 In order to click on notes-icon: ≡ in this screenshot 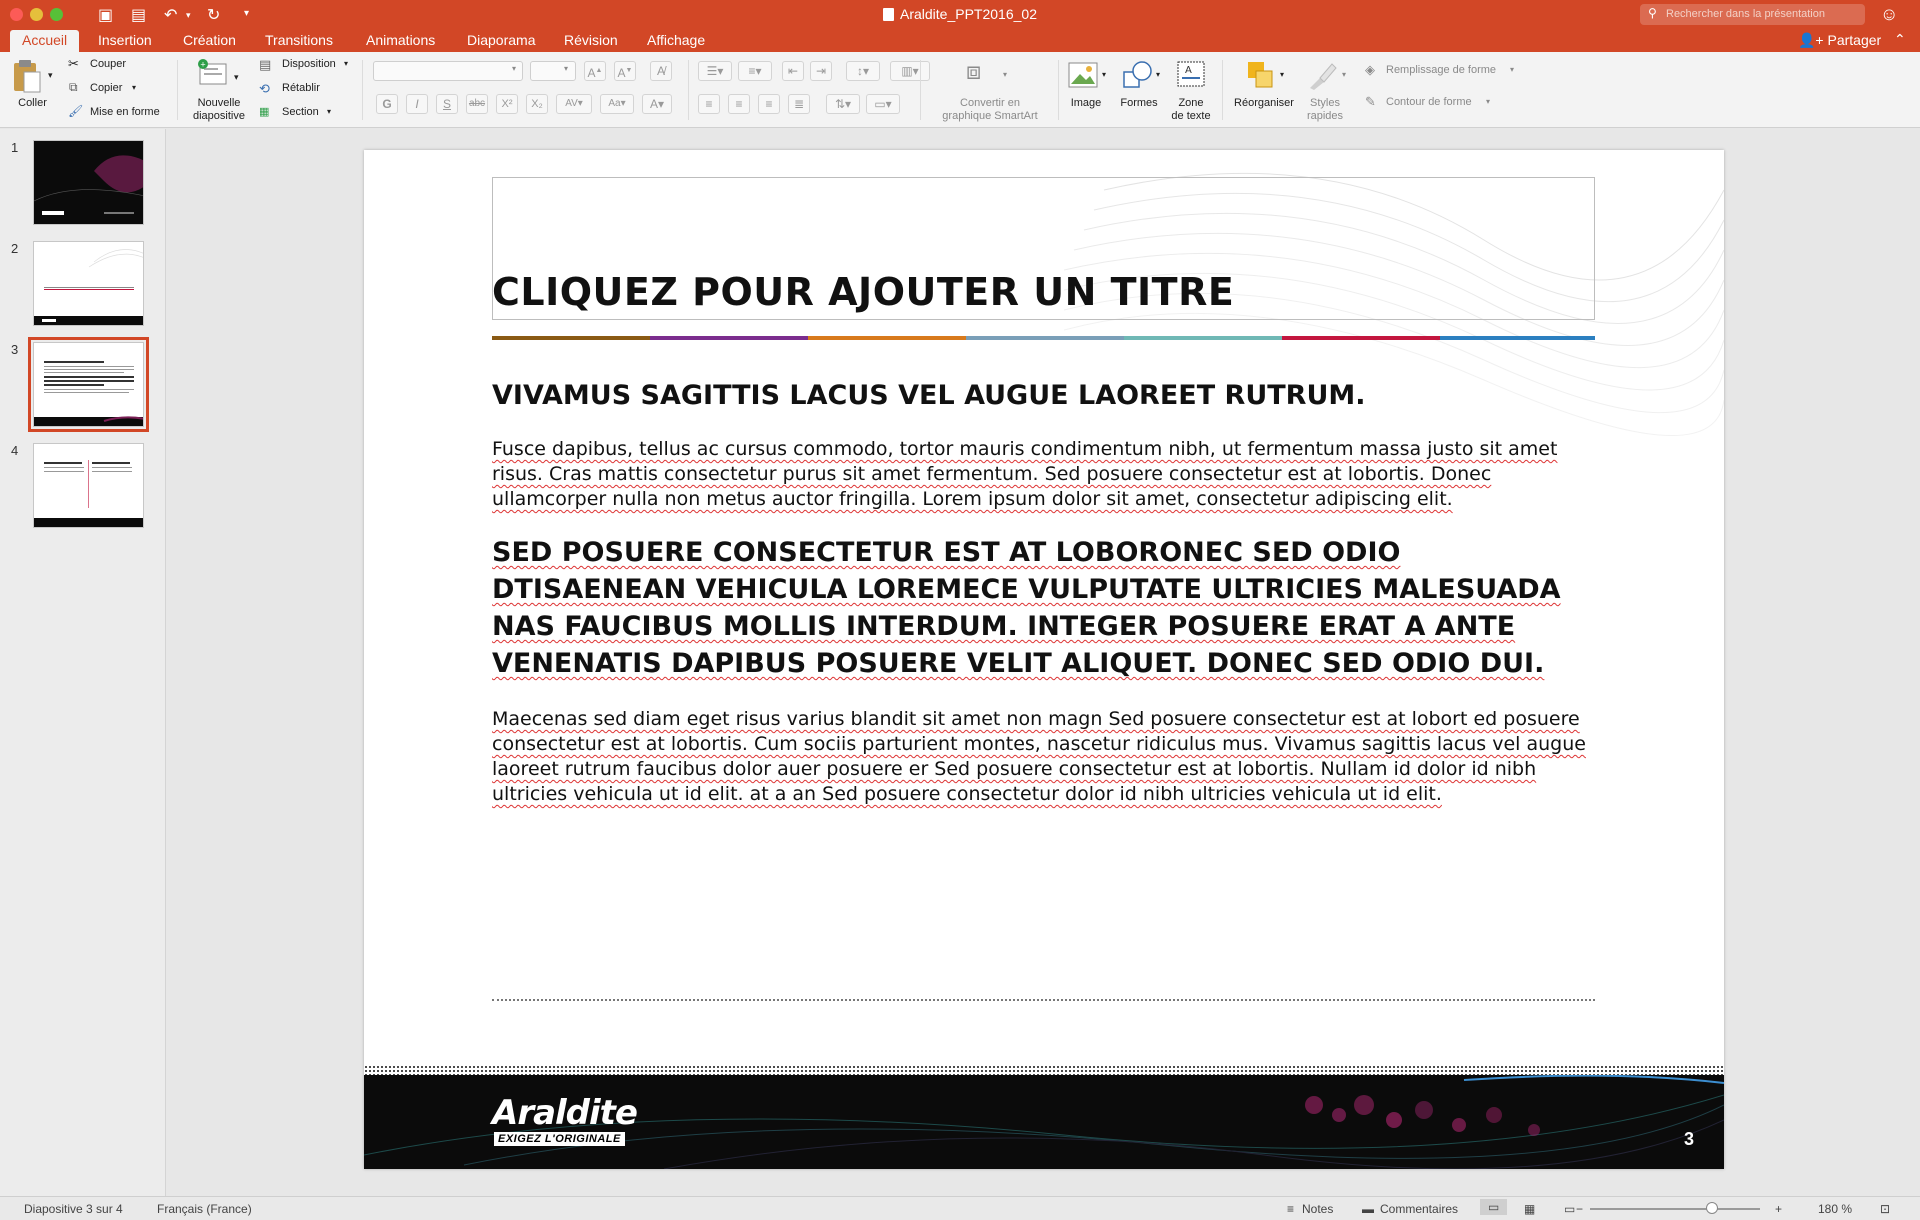, I will do `click(1290, 1209)`.